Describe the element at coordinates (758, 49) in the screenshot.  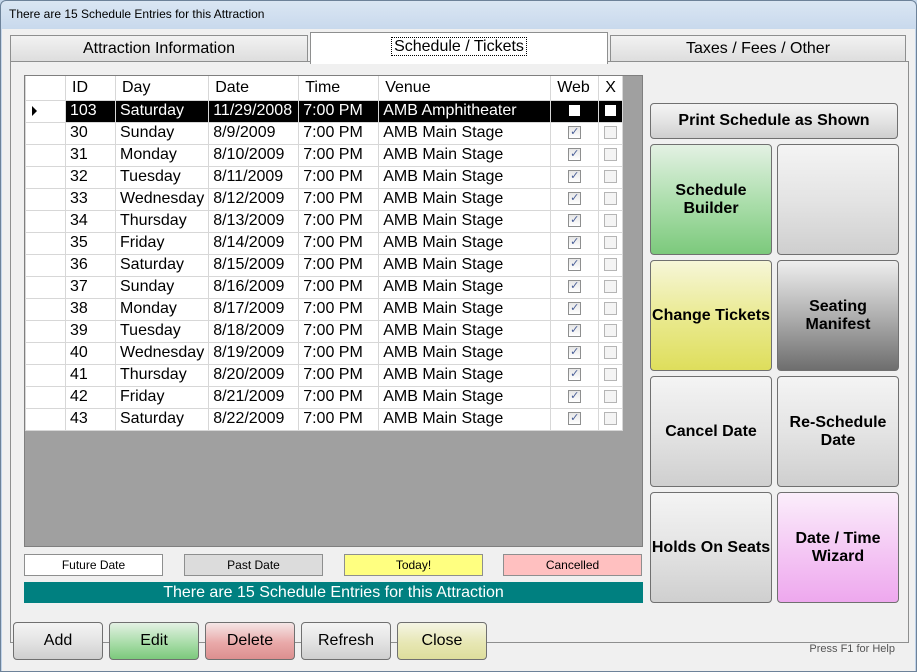
I see `tab-taxes-fees-other: Taxes / Fees / Other` at that location.